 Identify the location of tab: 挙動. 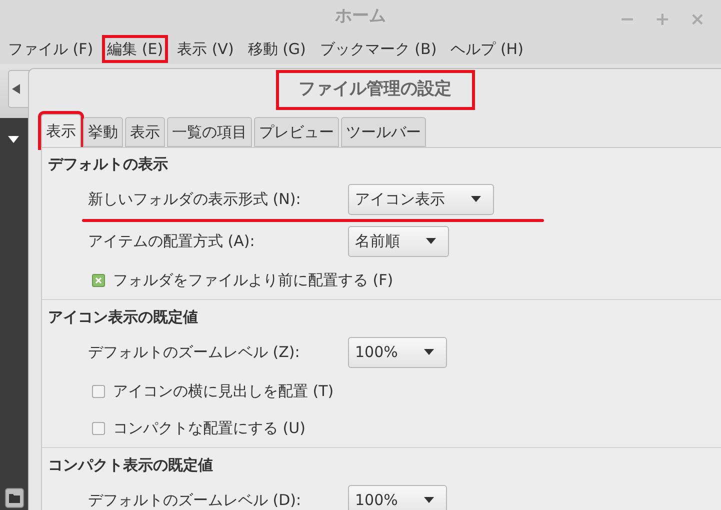
(103, 132).